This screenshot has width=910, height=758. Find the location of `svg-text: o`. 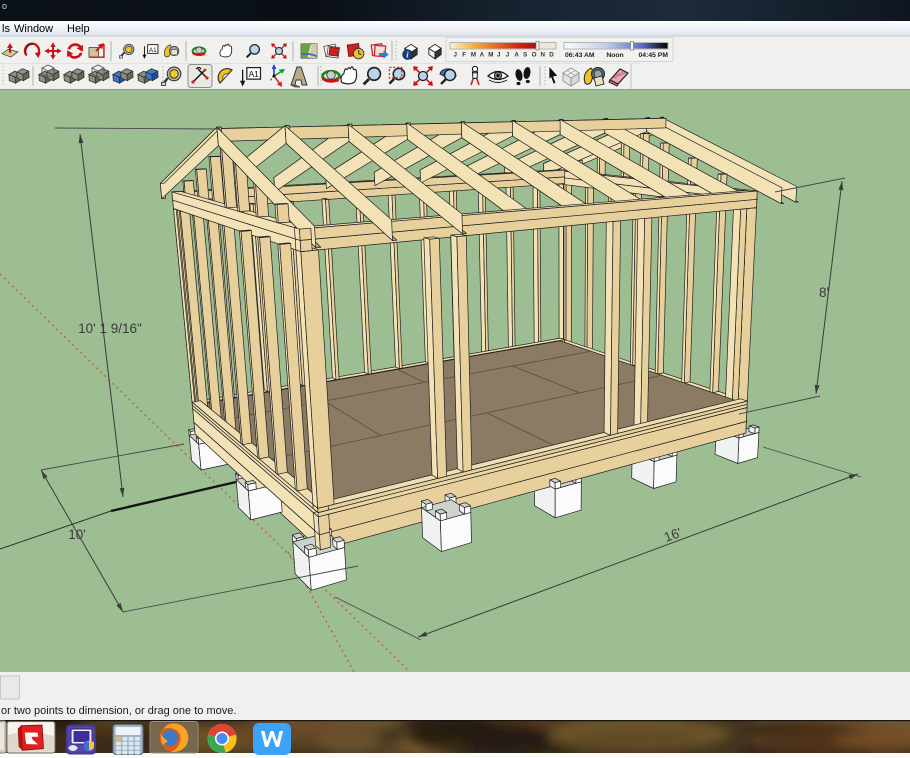

svg-text: o is located at coordinates (4, 6).